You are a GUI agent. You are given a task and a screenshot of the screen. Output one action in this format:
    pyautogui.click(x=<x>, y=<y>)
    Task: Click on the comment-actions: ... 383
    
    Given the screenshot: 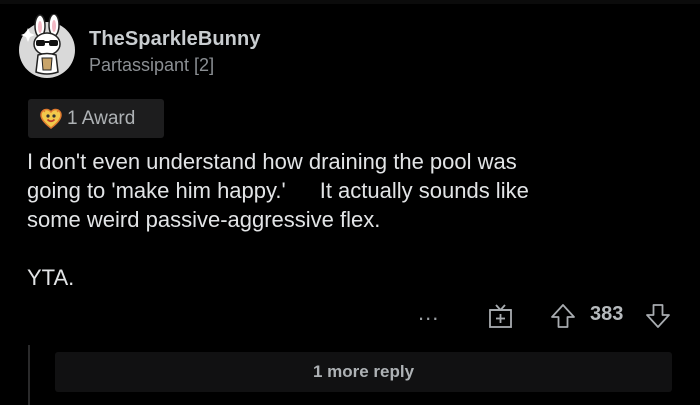 What is the action you would take?
    pyautogui.click(x=350, y=316)
    